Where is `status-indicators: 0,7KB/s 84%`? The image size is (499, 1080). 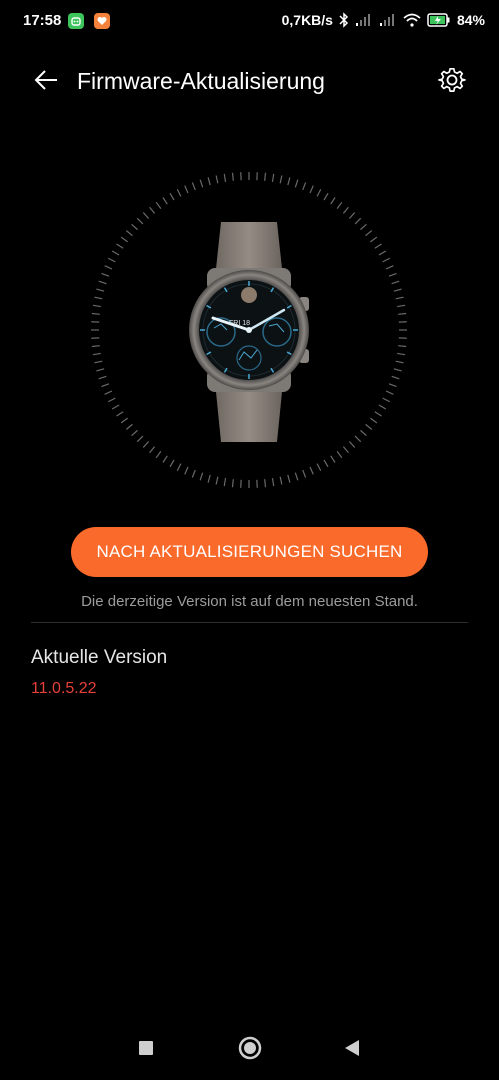
status-indicators: 0,7KB/s 84% is located at coordinates (383, 20).